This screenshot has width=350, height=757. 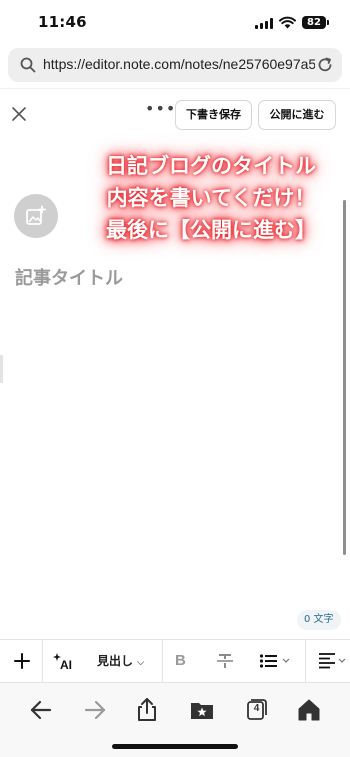 What do you see at coordinates (211, 230) in the screenshot?
I see `caption-line: 最後に【公開に進む】` at bounding box center [211, 230].